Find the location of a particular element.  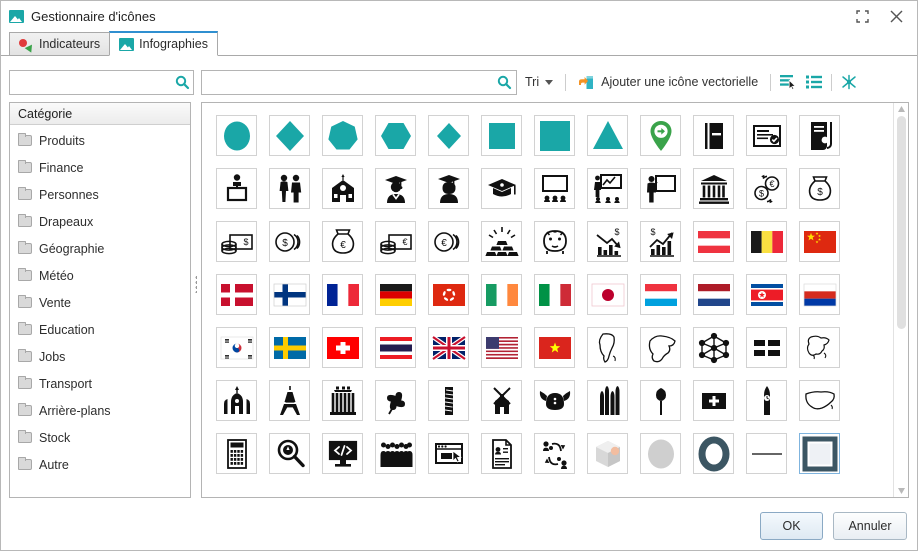

icon-cell-flag-blocks is located at coordinates (766, 347).